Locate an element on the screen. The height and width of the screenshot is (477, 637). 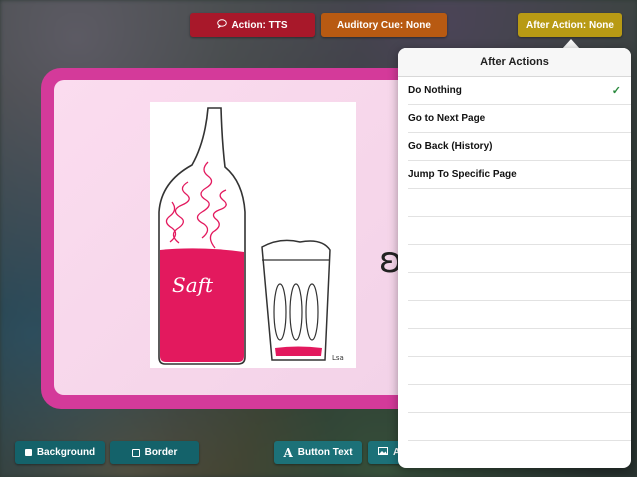
auditory-cue-button: Auditory Cue: None is located at coordinates (384, 25).